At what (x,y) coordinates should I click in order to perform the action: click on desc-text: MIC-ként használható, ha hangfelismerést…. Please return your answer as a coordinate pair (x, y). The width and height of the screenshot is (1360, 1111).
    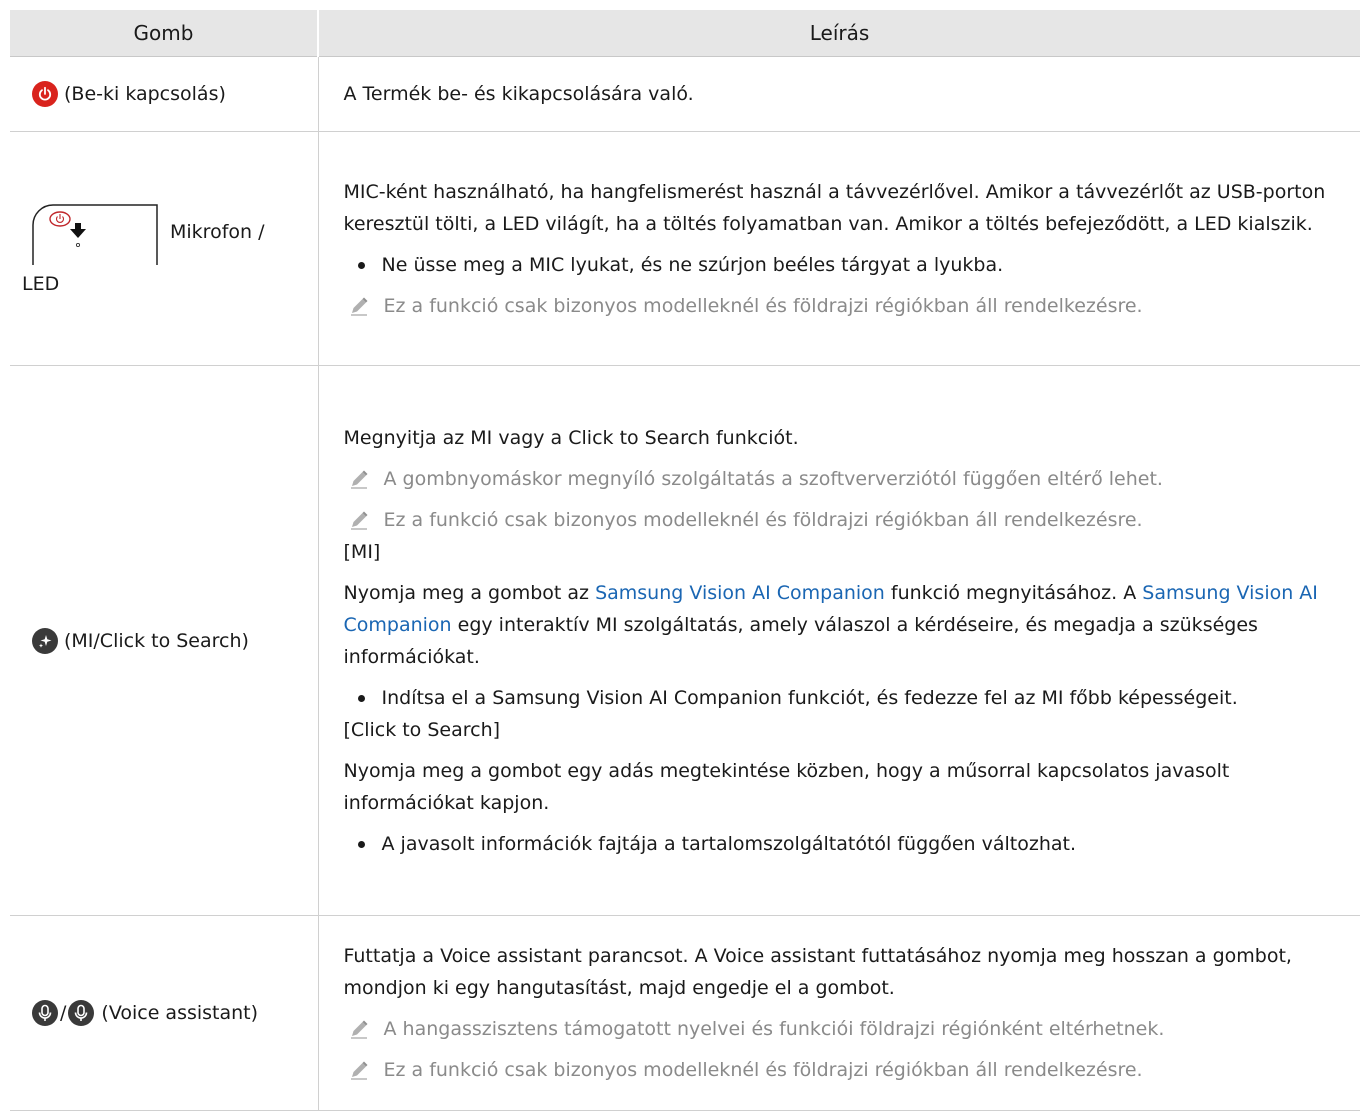
    Looking at the image, I should click on (834, 207).